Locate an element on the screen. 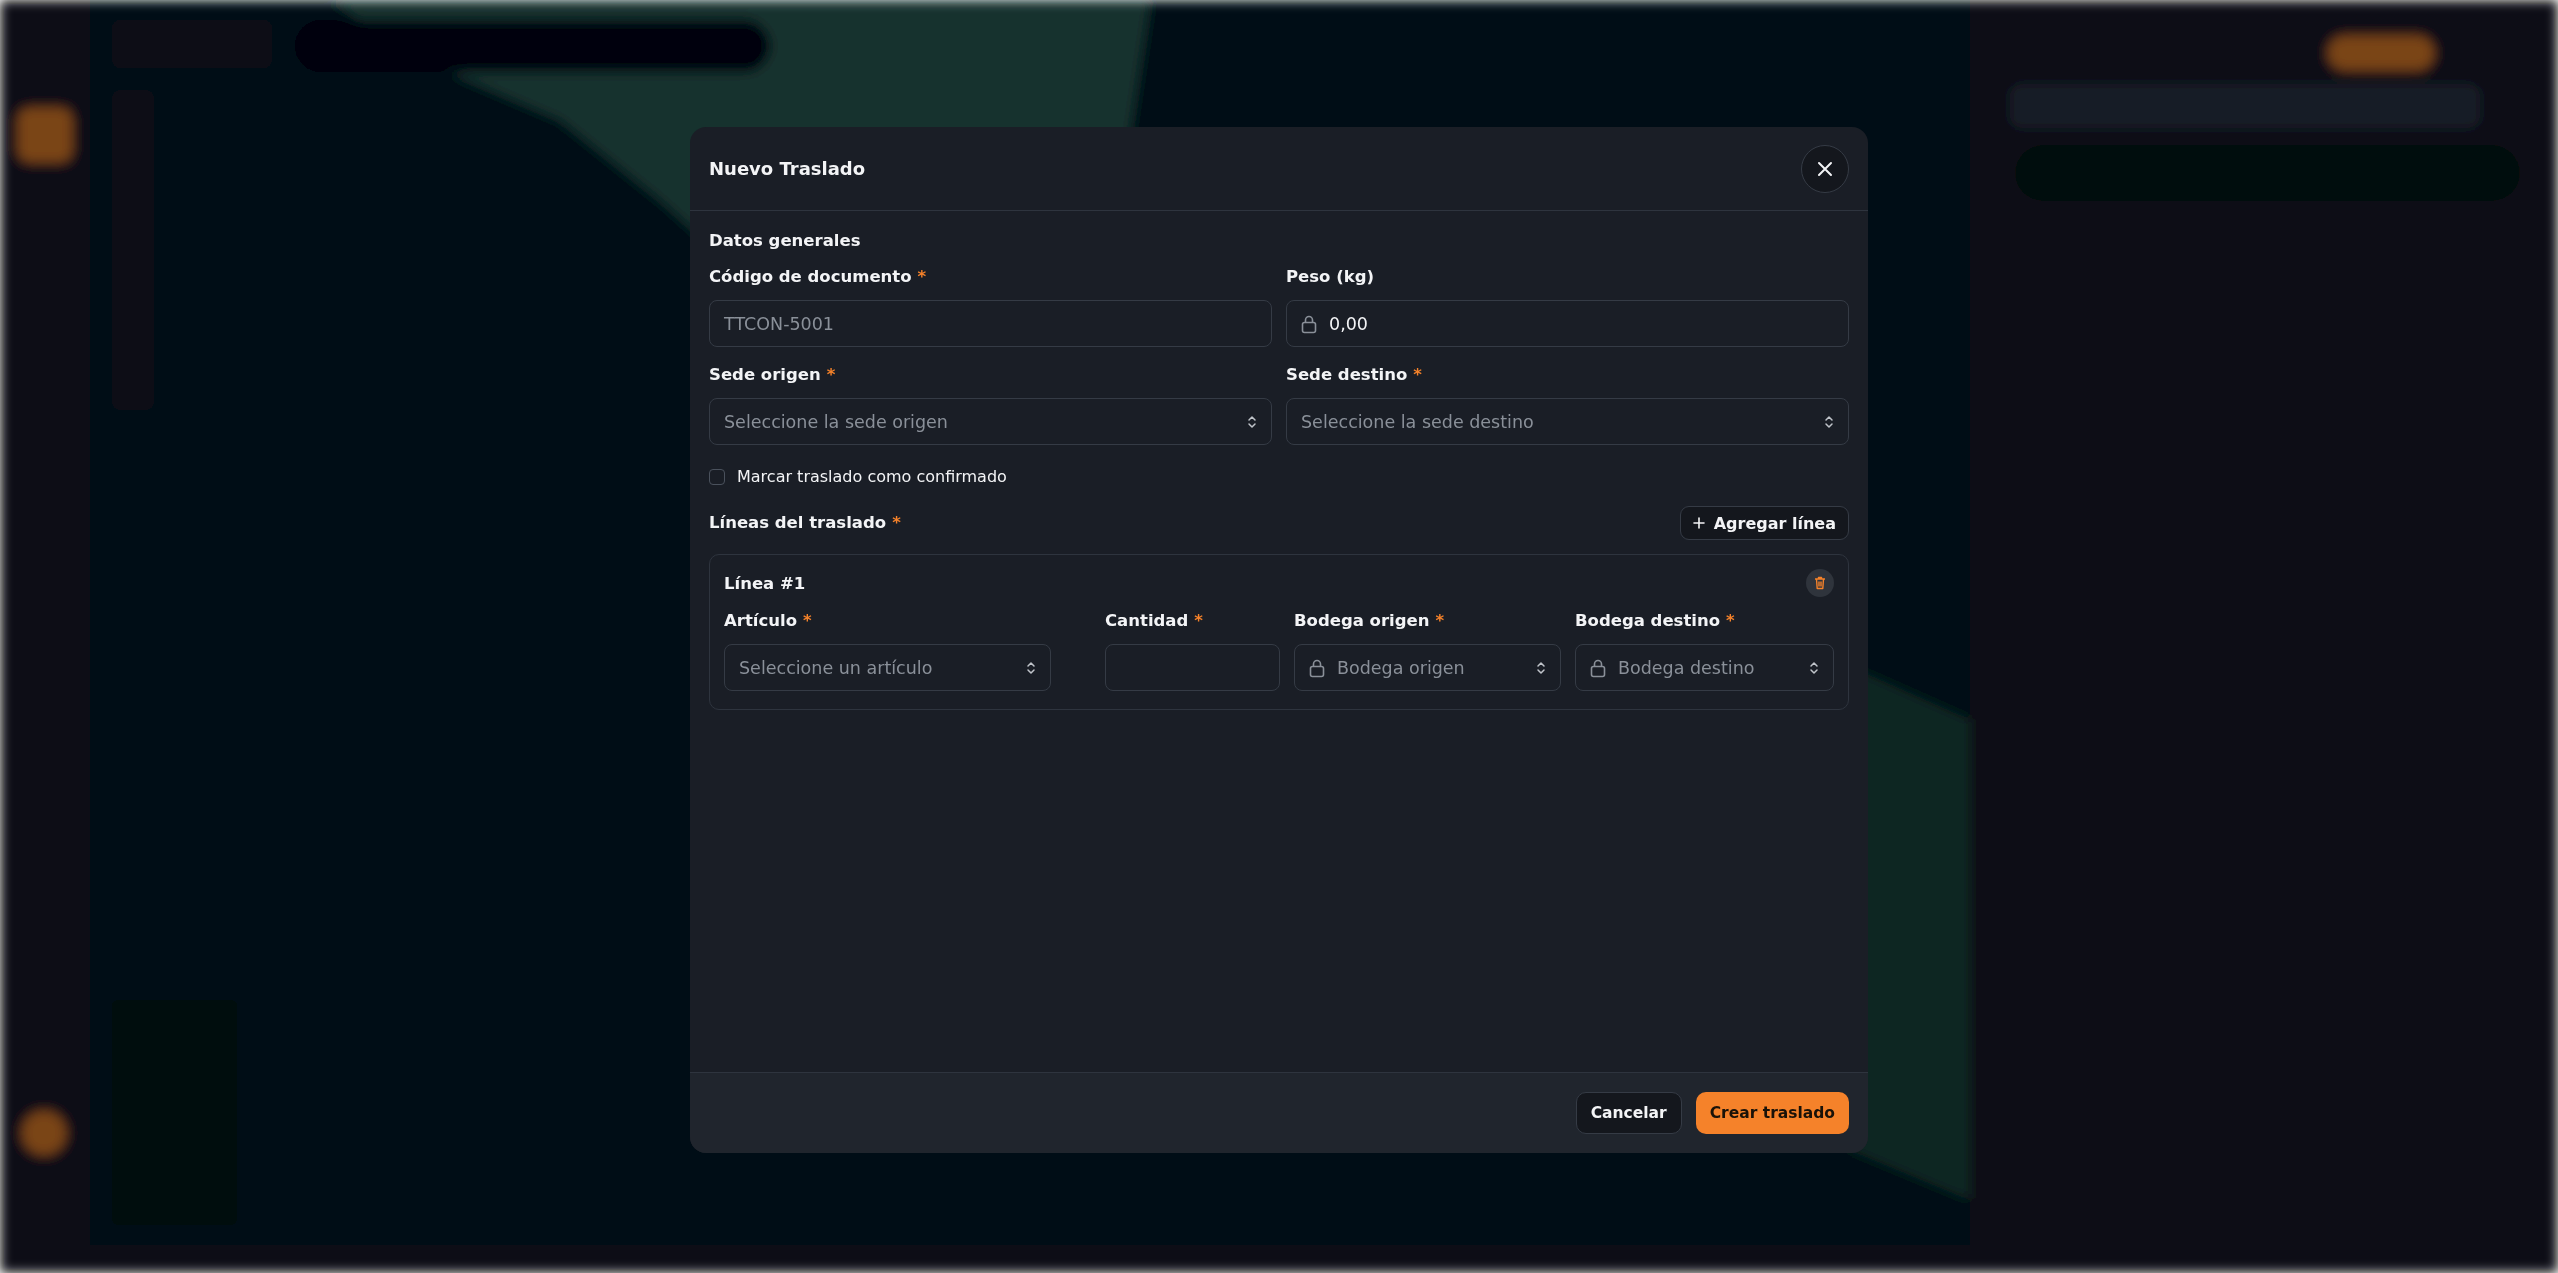 This screenshot has height=1273, width=2558. field-placeholder: TTCON-5001 is located at coordinates (779, 323).